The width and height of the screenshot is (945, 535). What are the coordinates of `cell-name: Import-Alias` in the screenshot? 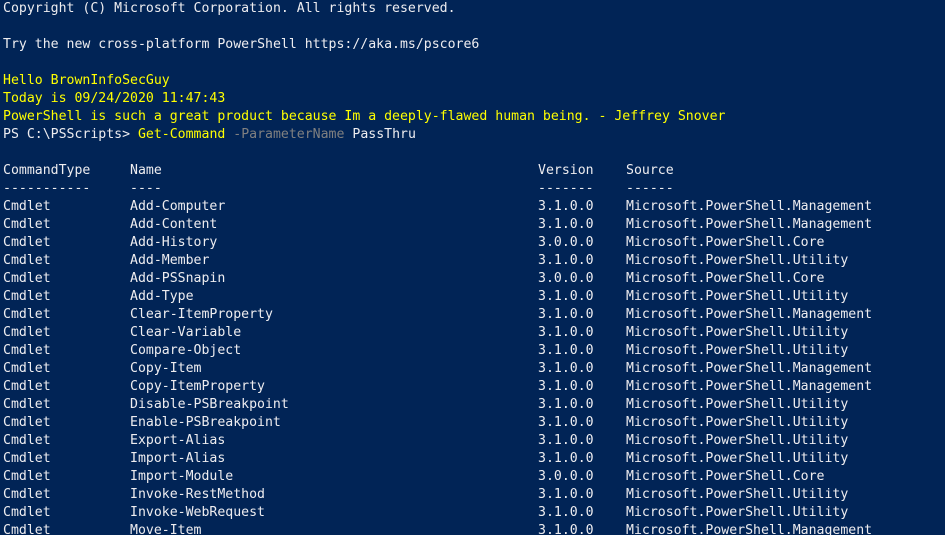 It's located at (178, 458).